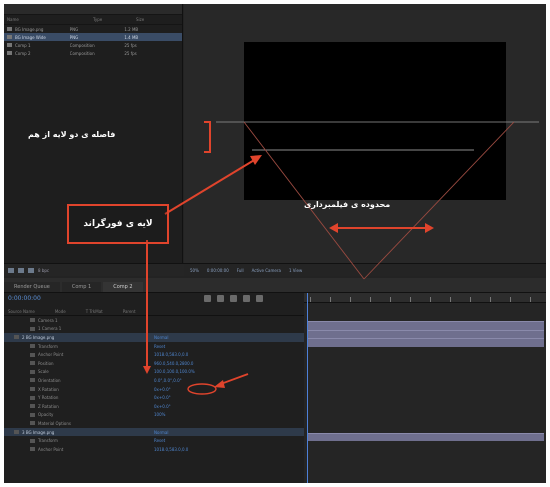  I want to click on foreground-pointer-arrow, so click(210, 186).